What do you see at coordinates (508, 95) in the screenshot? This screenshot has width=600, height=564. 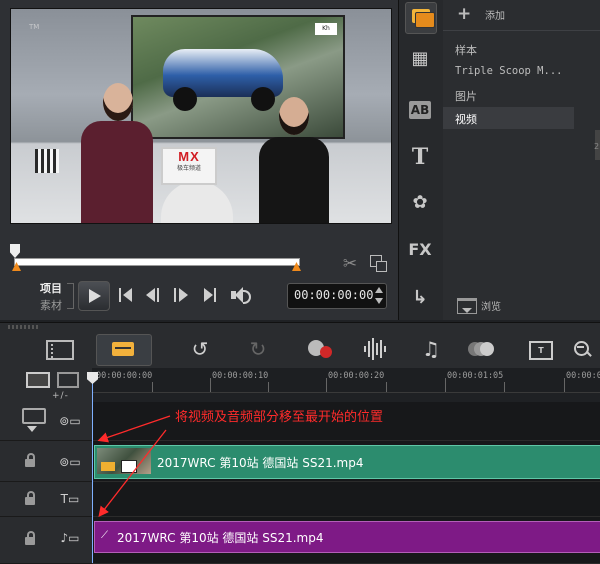 I see `library-item-images: 图片` at bounding box center [508, 95].